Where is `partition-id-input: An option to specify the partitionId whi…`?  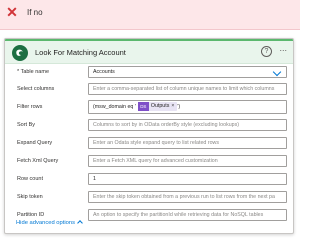 partition-id-input: An option to specify the partitionId whi… is located at coordinates (187, 215).